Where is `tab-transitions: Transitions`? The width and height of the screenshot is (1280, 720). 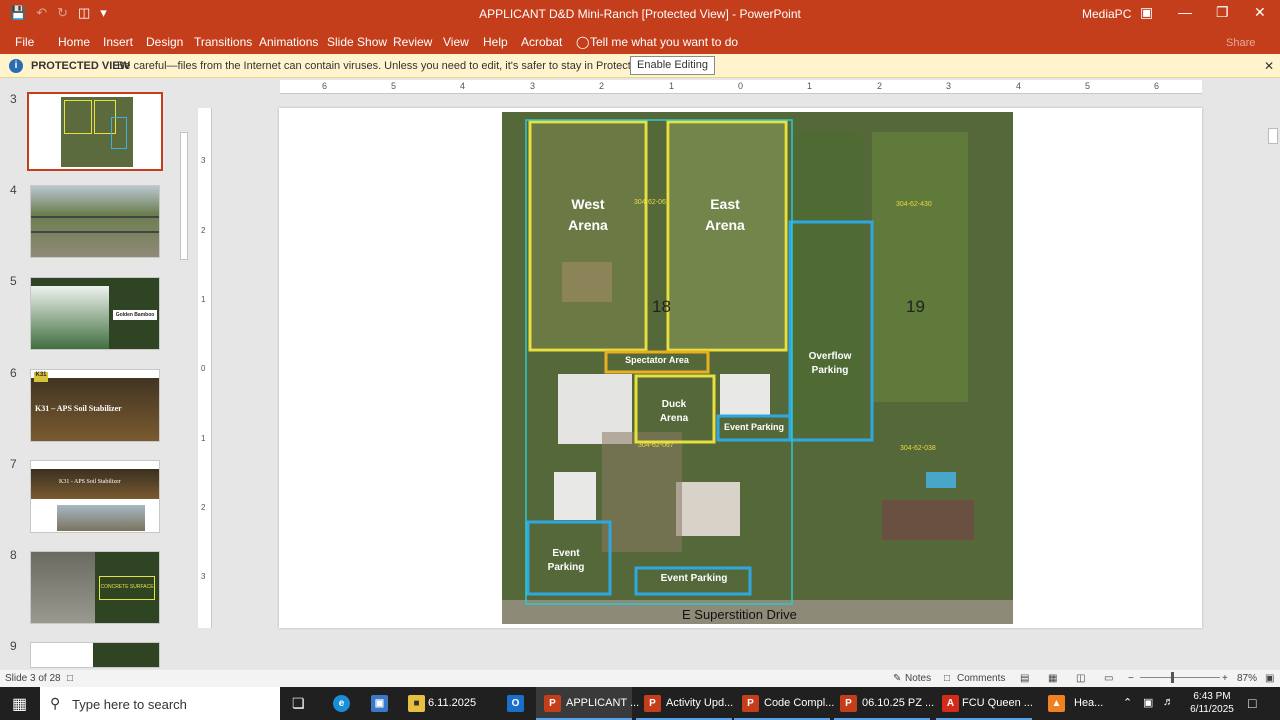 tab-transitions: Transitions is located at coordinates (223, 42).